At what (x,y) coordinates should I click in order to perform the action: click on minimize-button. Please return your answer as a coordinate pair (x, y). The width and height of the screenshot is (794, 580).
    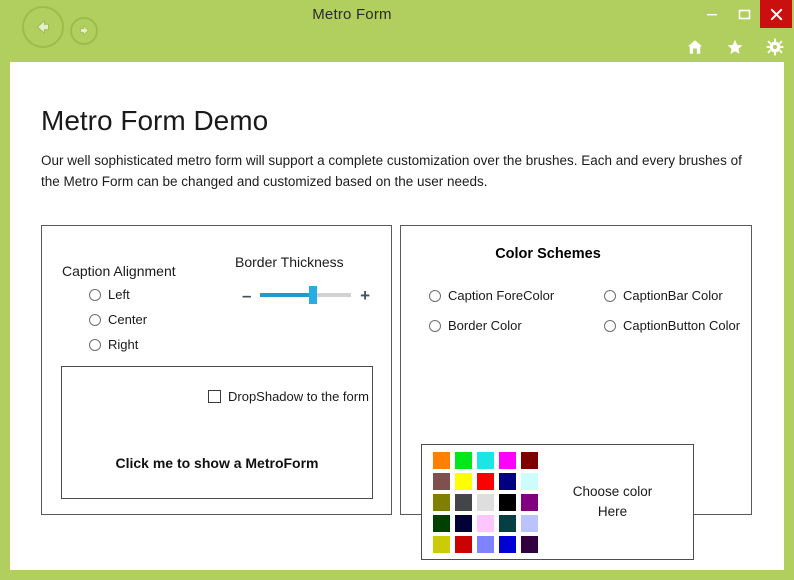
    Looking at the image, I should click on (712, 14).